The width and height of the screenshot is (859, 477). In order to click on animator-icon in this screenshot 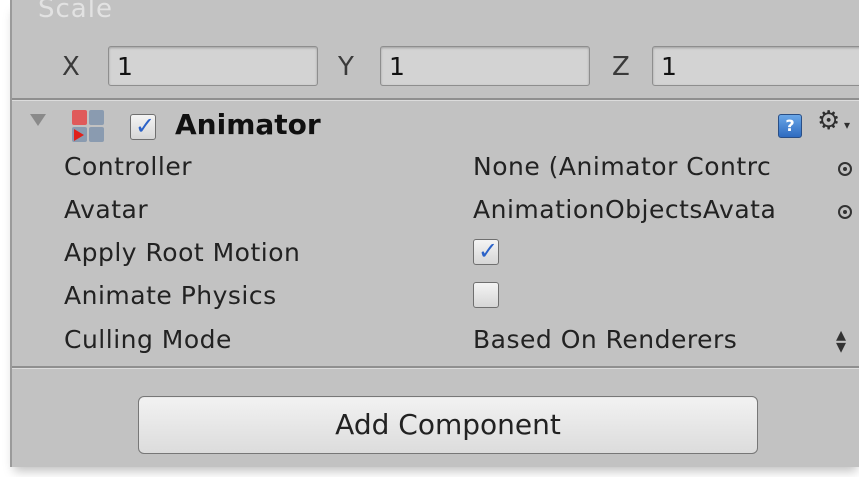, I will do `click(89, 127)`.